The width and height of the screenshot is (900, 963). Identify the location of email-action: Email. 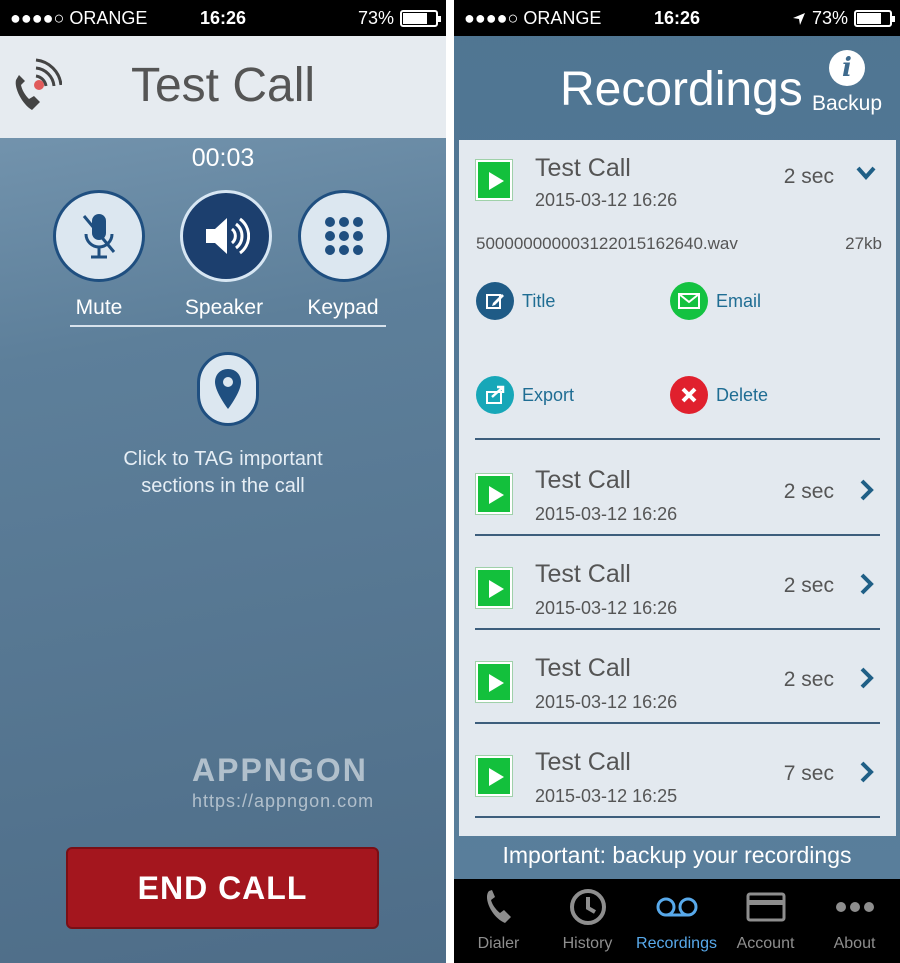
(715, 301).